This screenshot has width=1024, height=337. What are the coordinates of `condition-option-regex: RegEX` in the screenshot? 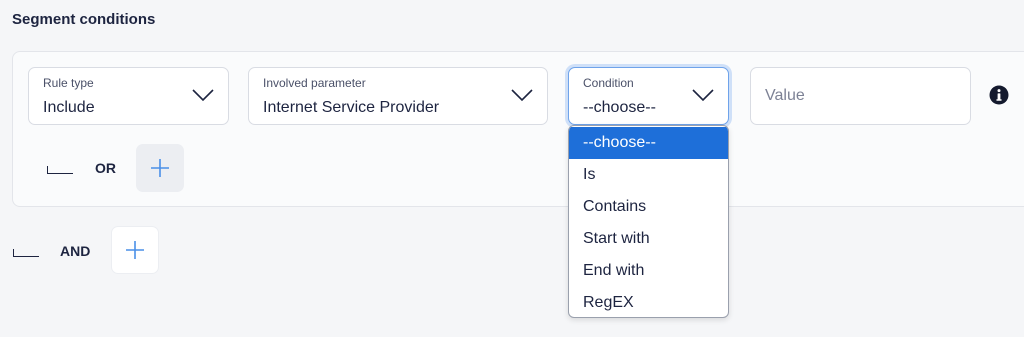 It's located at (648, 302).